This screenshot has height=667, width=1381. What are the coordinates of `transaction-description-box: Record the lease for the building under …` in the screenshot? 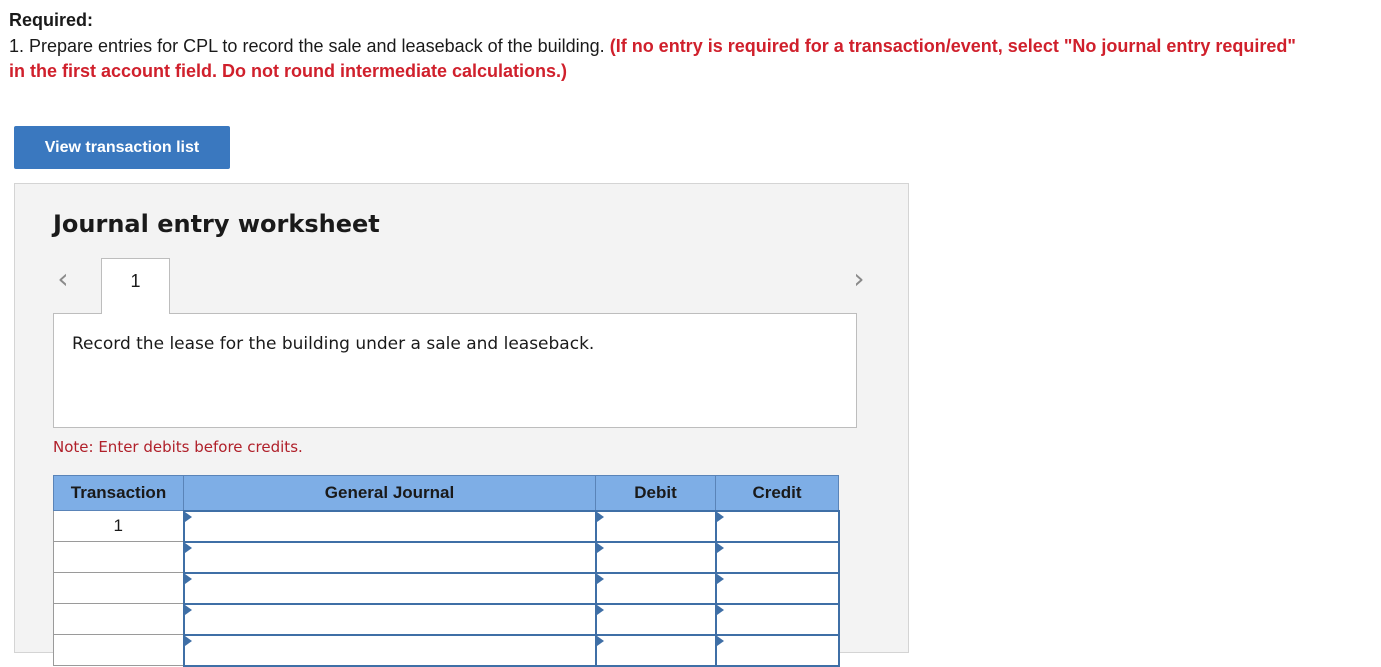 It's located at (455, 370).